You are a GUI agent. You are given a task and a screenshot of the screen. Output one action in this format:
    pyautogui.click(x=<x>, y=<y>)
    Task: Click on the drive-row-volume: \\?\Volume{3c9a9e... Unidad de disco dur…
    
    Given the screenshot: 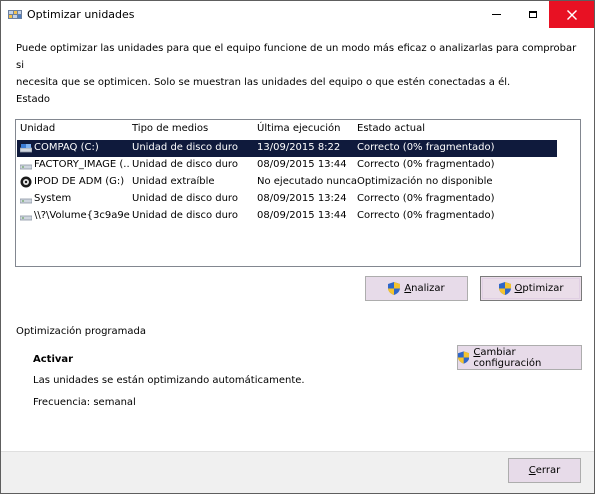 What is the action you would take?
    pyautogui.click(x=287, y=216)
    